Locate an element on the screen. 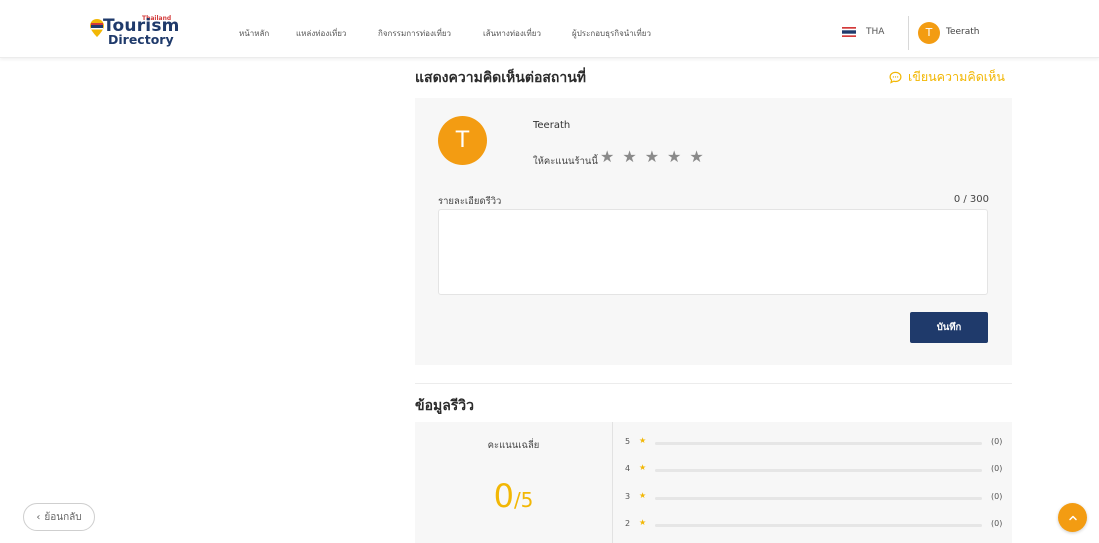  rate-label: ให้คะแนนร้านนี้ is located at coordinates (565, 161).